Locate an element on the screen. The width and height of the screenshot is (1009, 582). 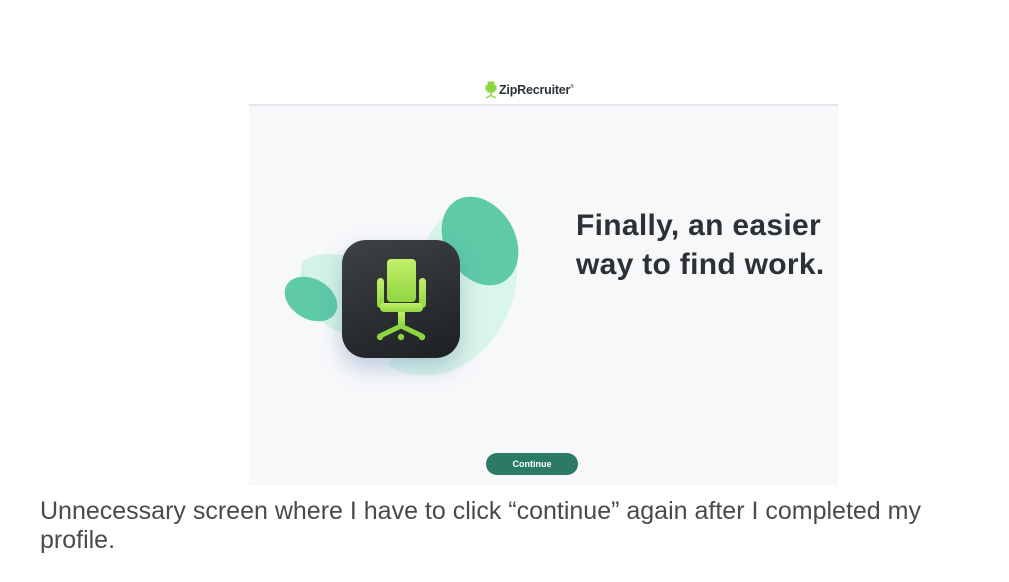
logo-wordmark: ZipRecruiter is located at coordinates (535, 90).